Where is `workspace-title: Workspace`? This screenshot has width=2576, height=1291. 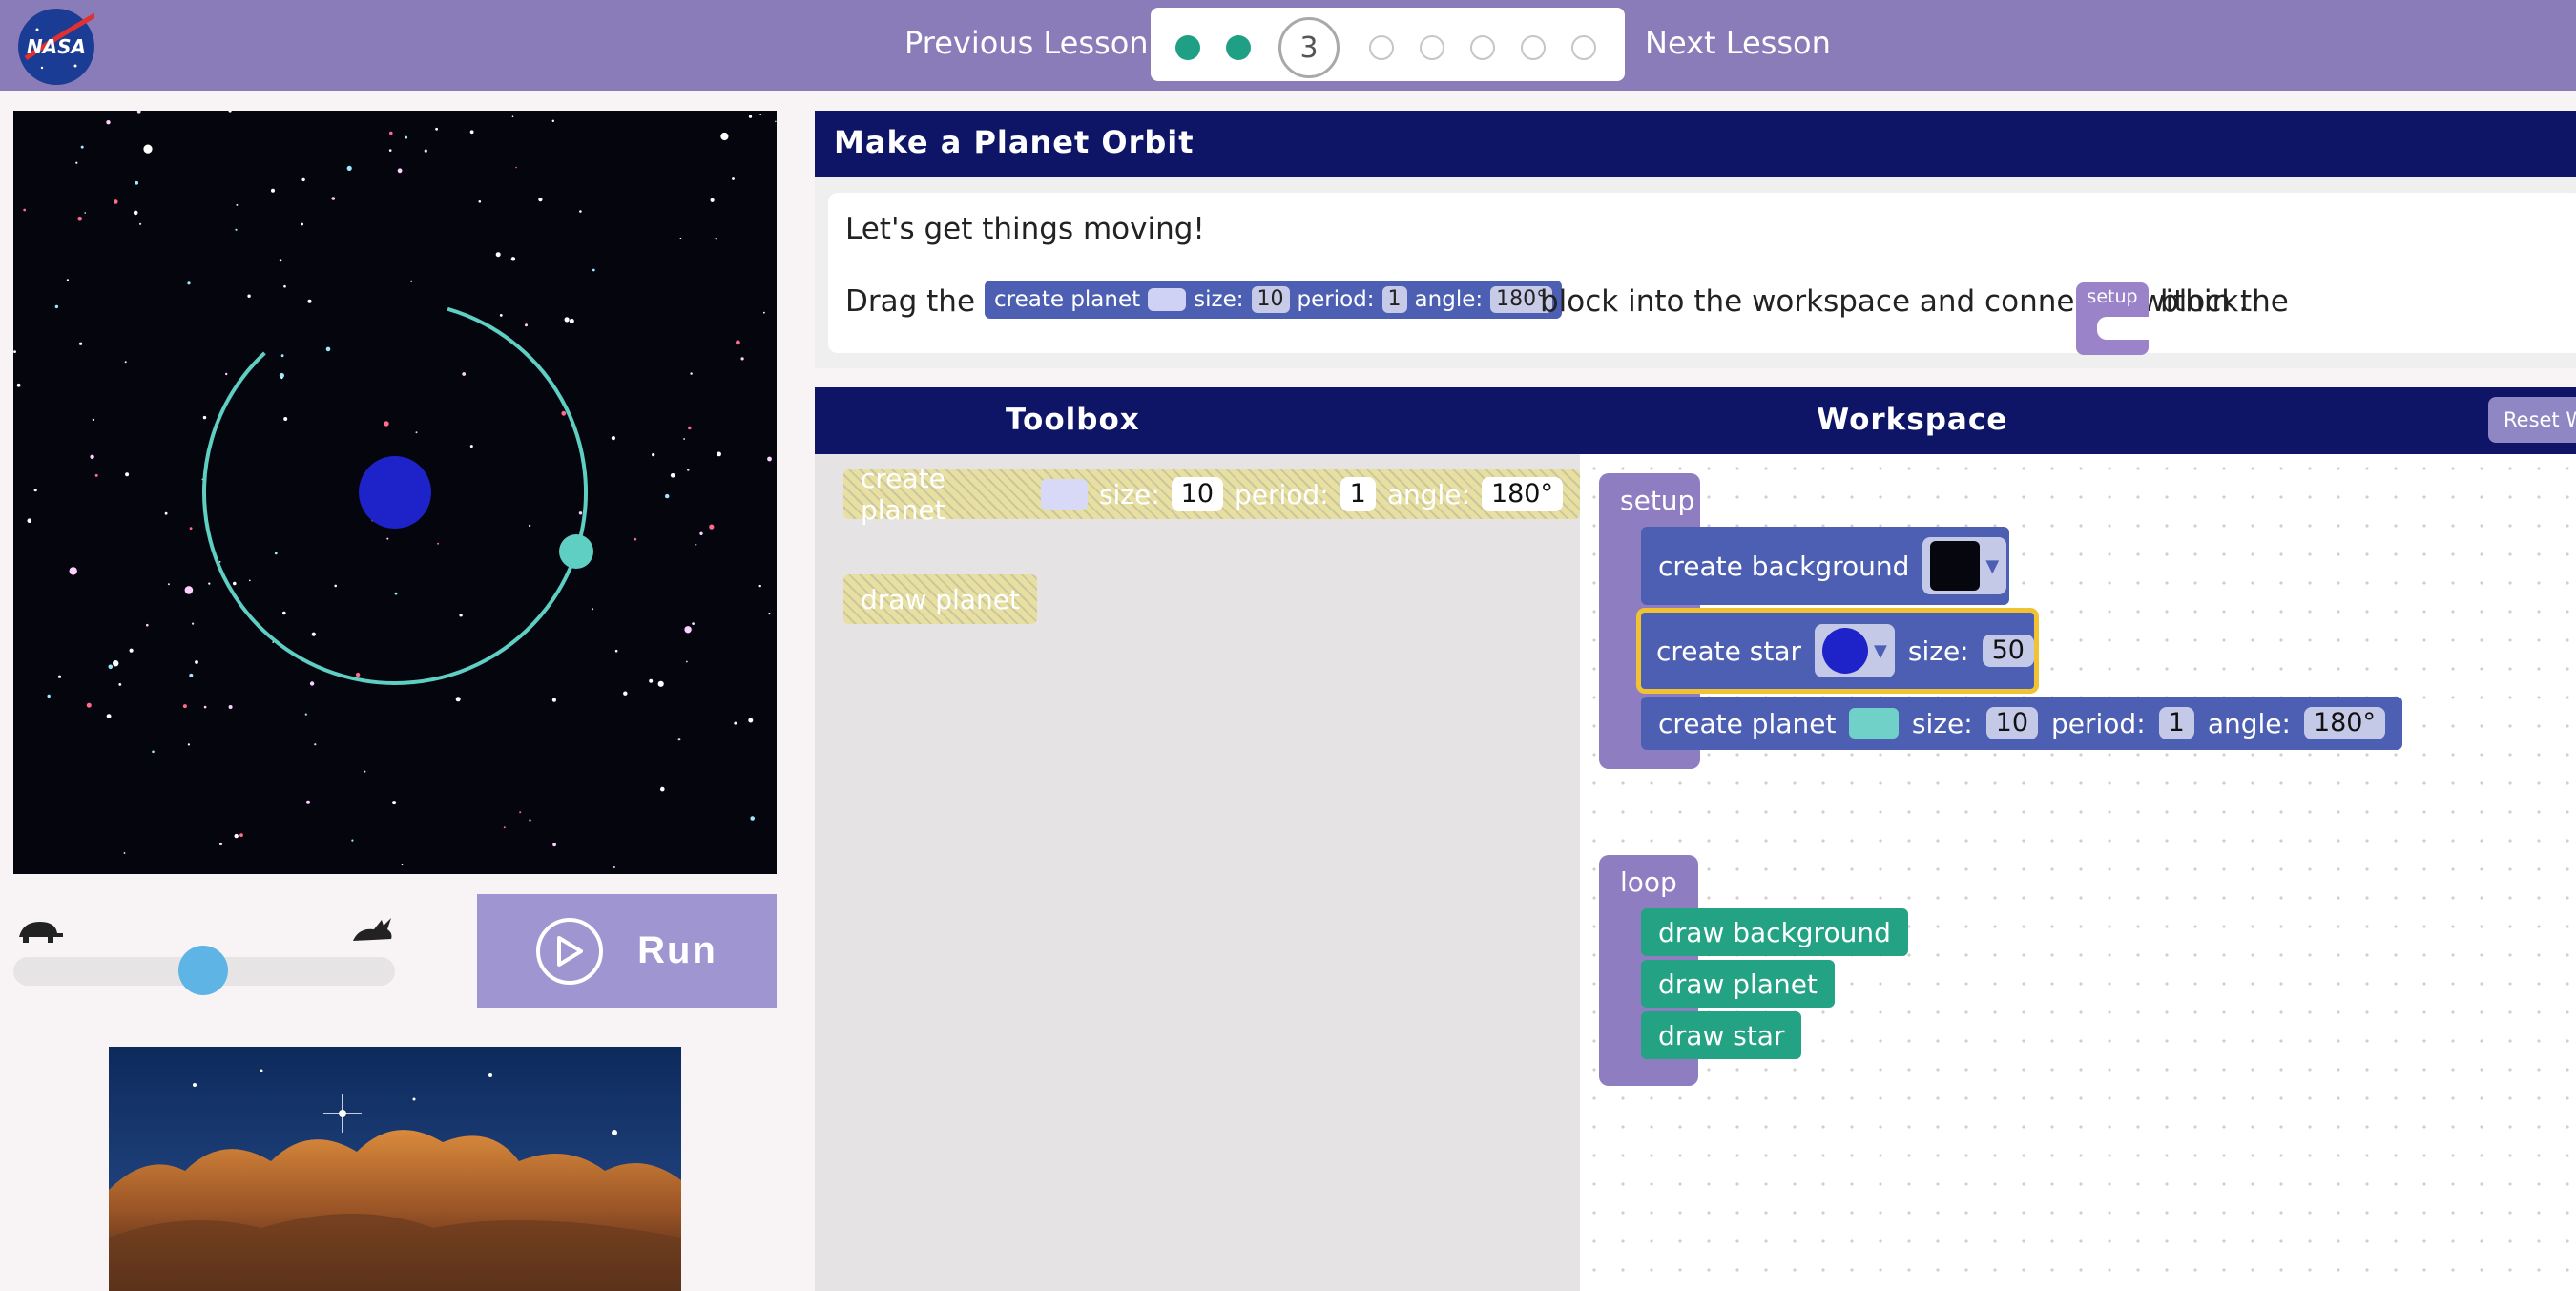 workspace-title: Workspace is located at coordinates (1912, 420).